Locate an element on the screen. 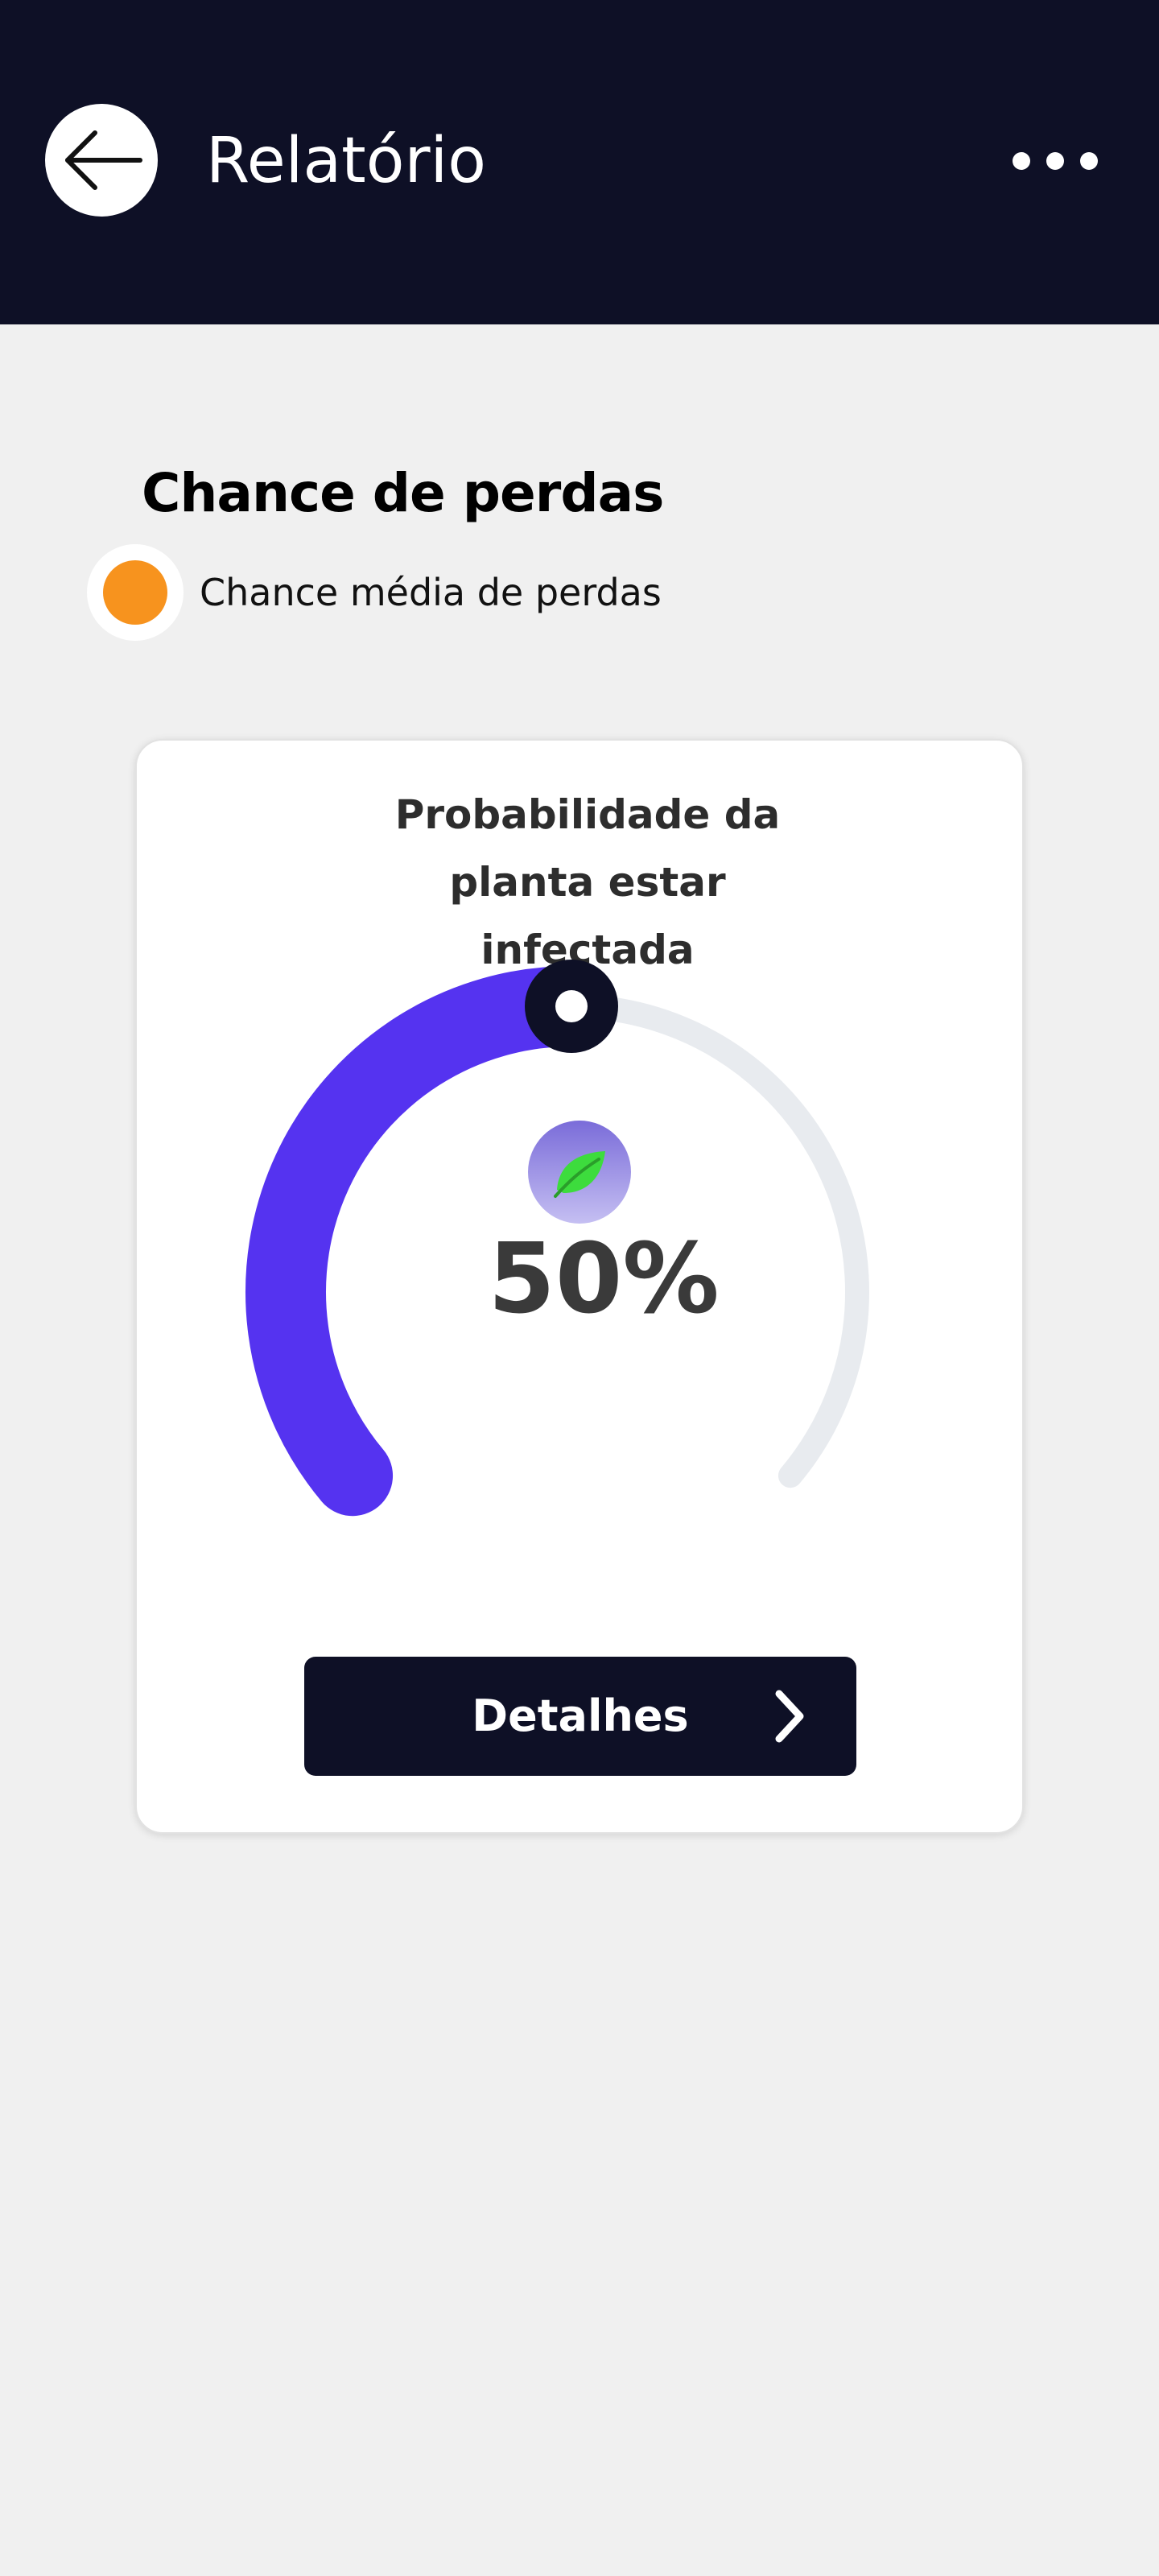 This screenshot has height=2576, width=1159. legend-marker is located at coordinates (135, 592).